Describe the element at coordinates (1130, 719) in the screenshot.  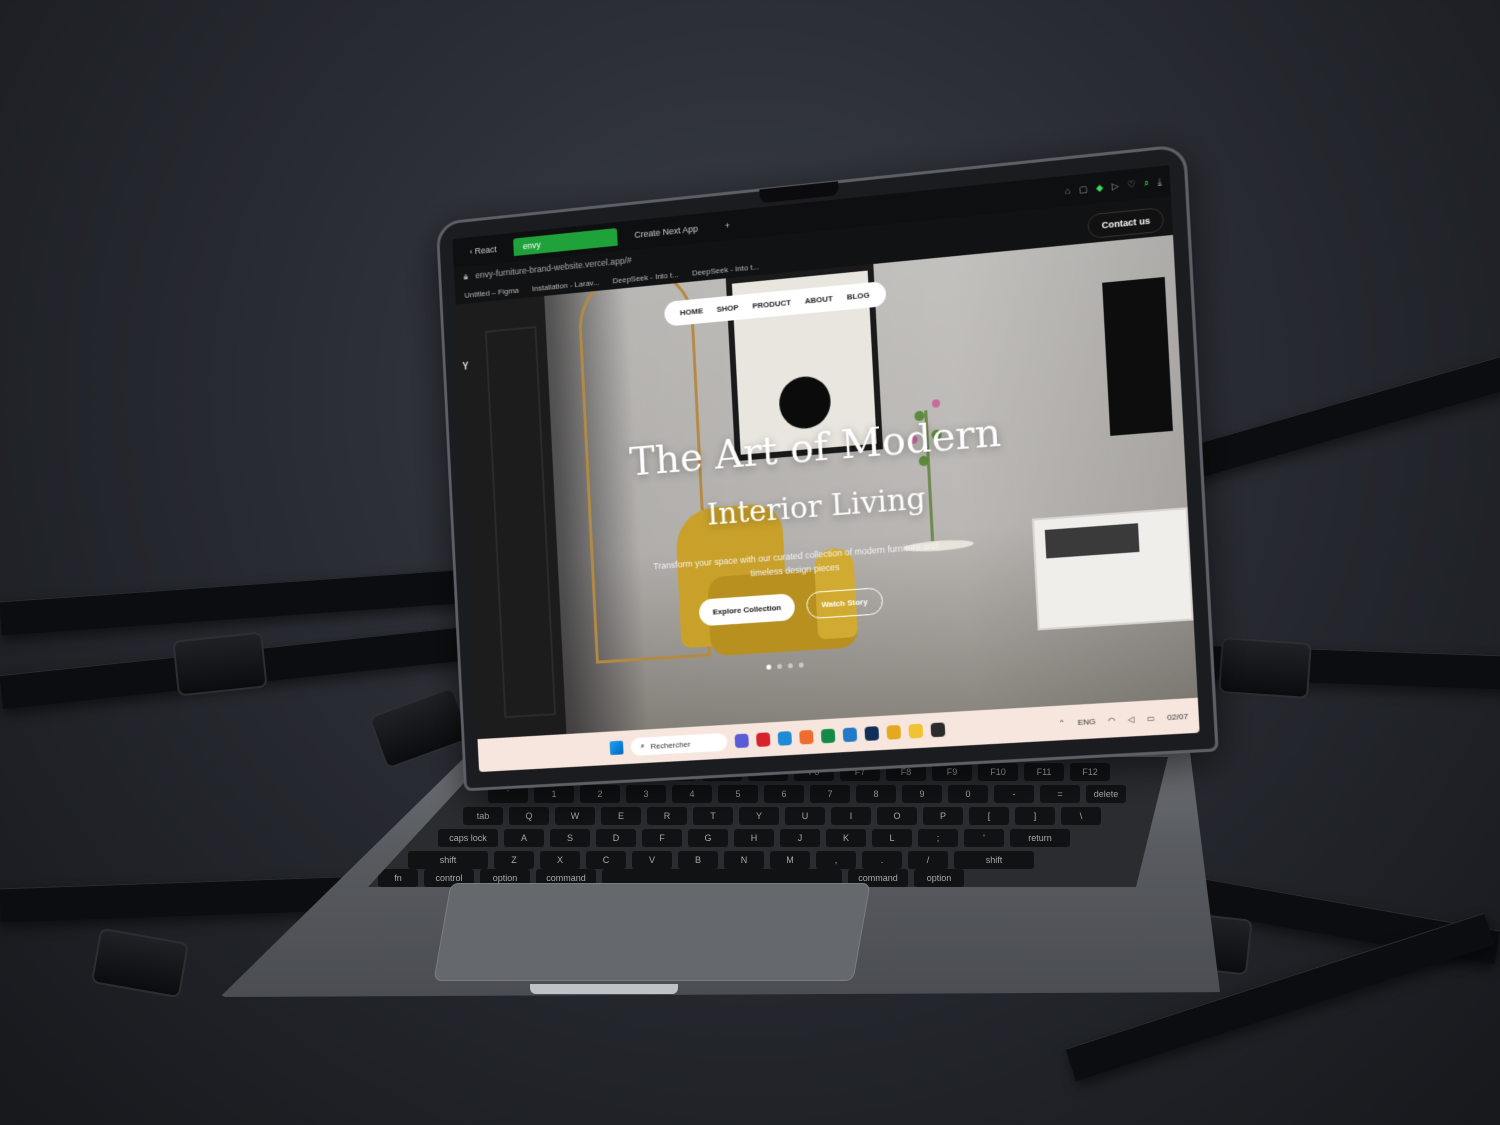
I see `volume-icon: ◁` at that location.